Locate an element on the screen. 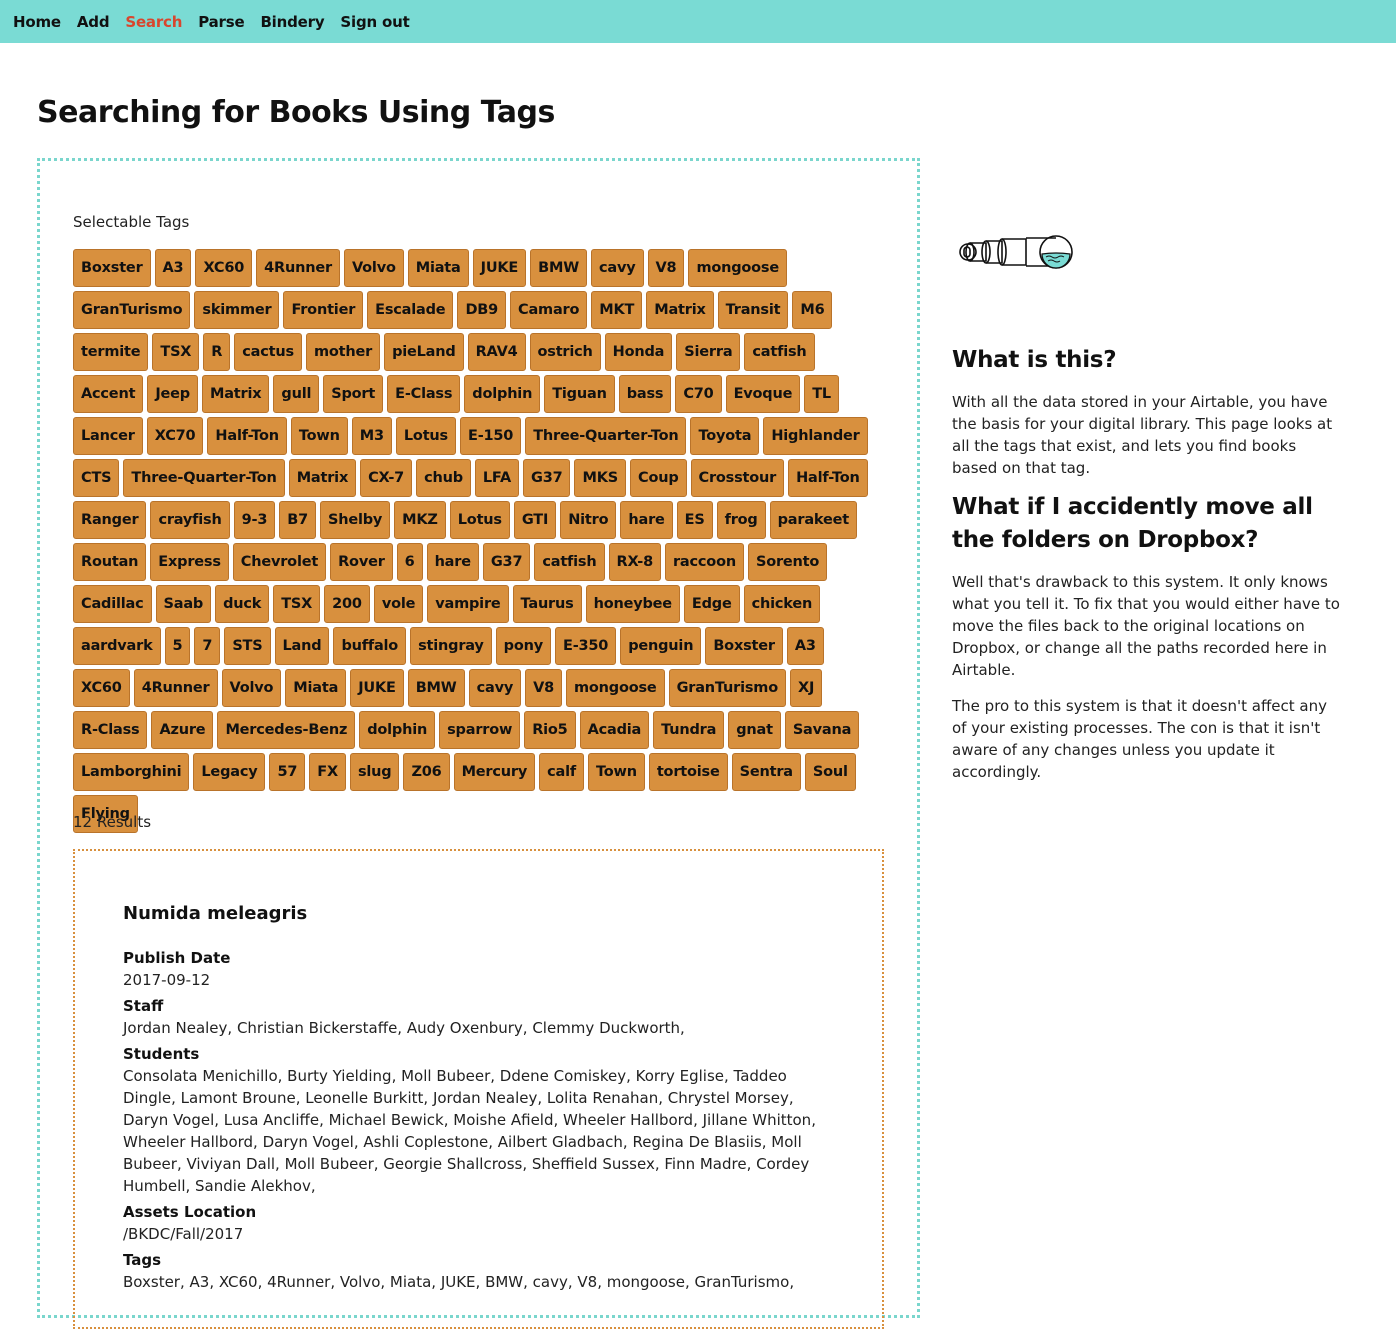  tag-button: skimmer is located at coordinates (237, 310).